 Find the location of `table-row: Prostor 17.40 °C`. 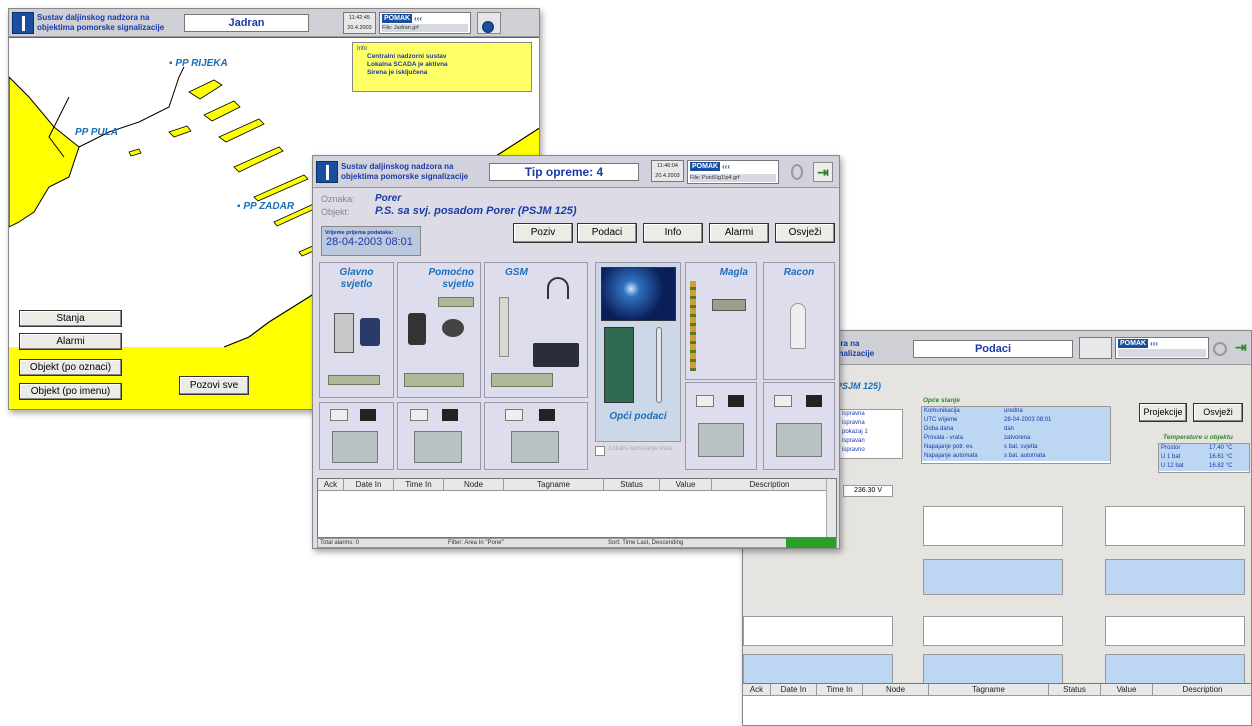

table-row: Prostor 17.40 °C is located at coordinates (1204, 448).